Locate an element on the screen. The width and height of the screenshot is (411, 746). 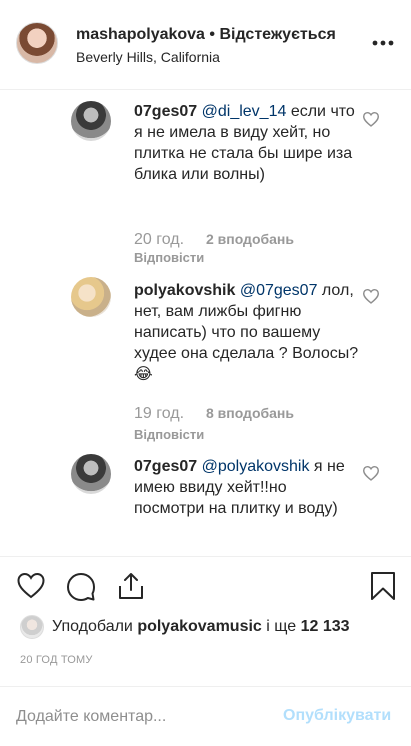
header-title: mashapolyakova • Відстежується is located at coordinates (206, 35).